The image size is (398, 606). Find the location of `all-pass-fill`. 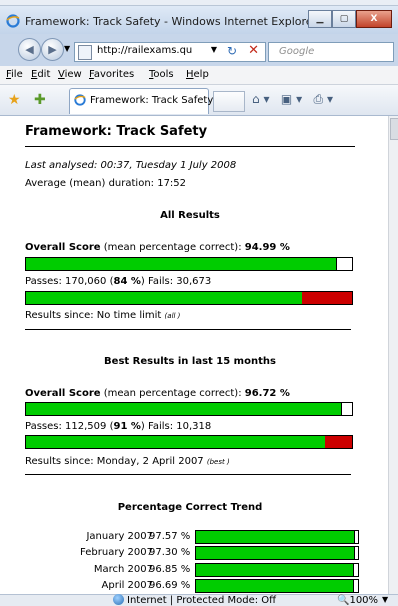

all-pass-fill is located at coordinates (165, 298).